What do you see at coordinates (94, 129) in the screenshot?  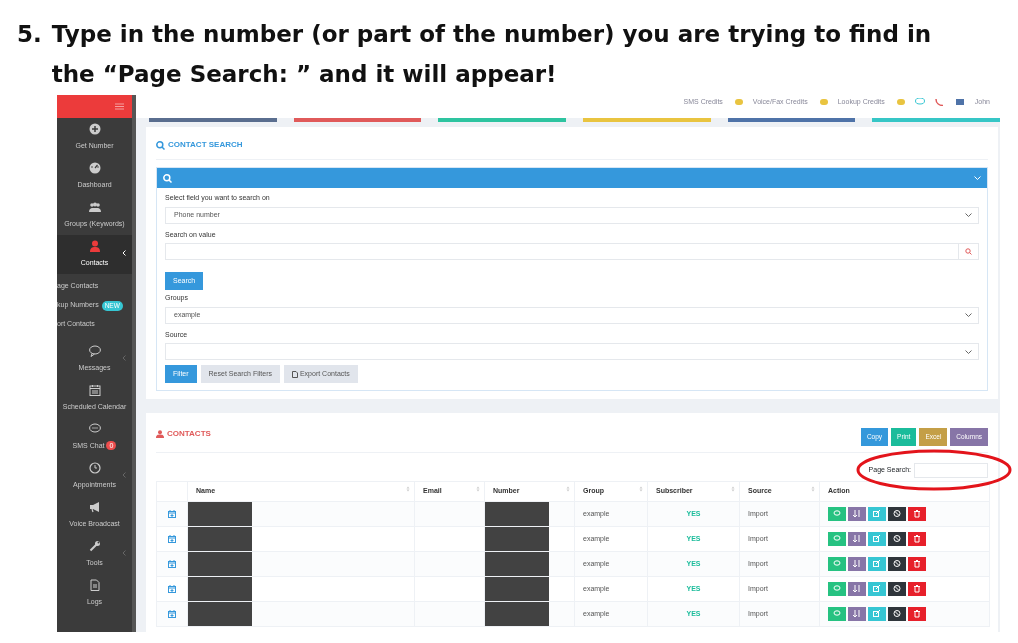 I see `plus-circle-icon` at bounding box center [94, 129].